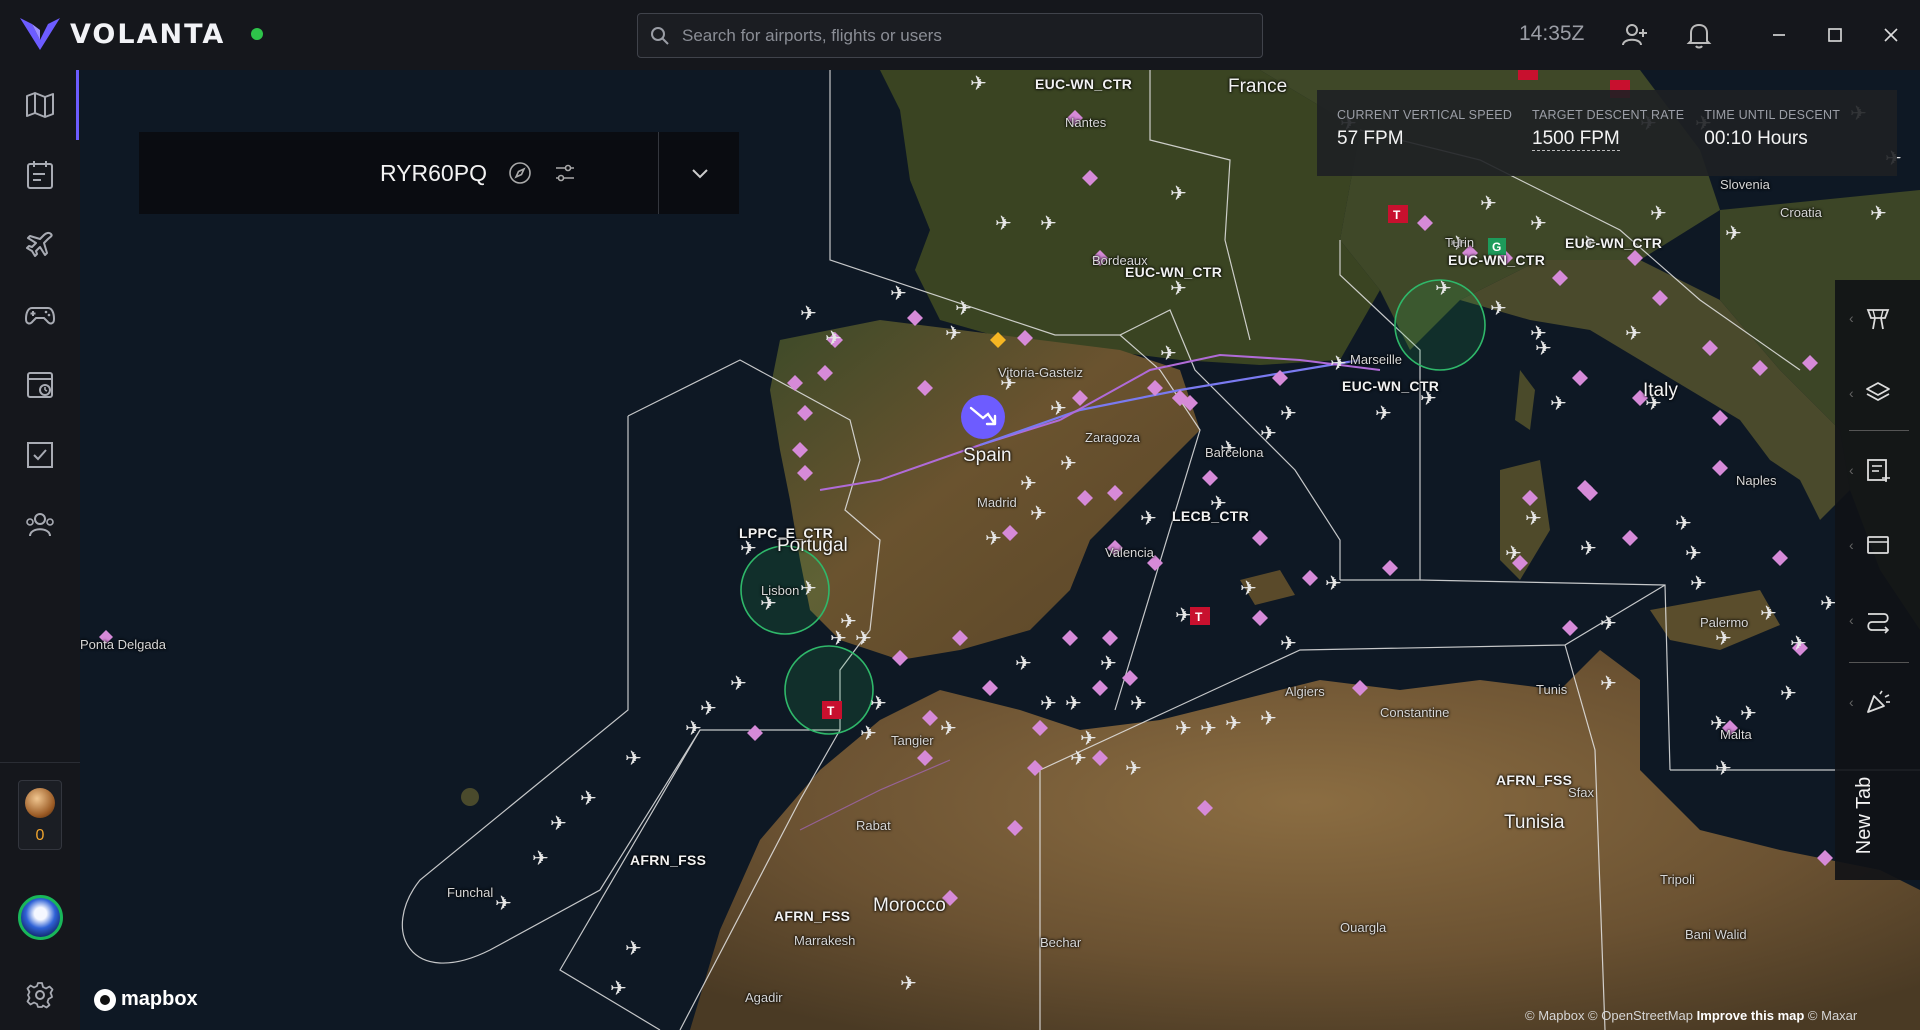  Describe the element at coordinates (1756, 480) in the screenshot. I see `city-label: Naples` at that location.